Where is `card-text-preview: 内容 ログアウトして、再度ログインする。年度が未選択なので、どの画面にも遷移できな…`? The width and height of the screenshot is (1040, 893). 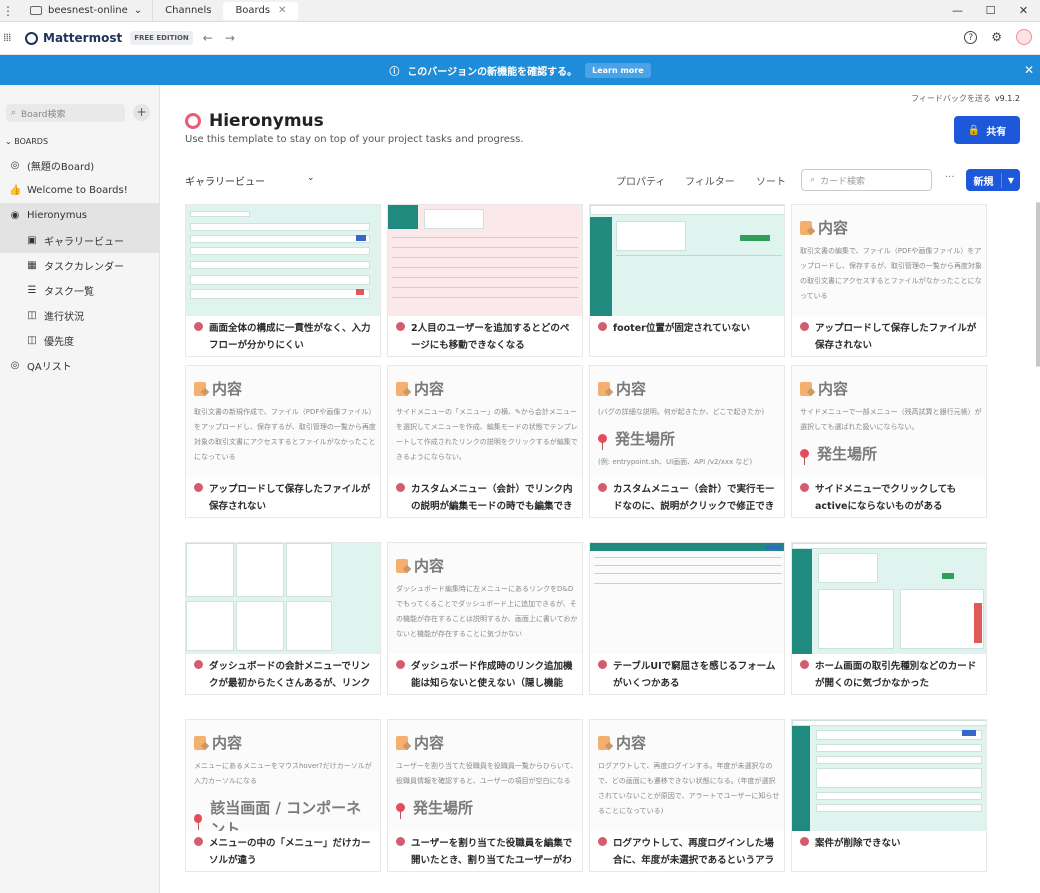
card-text-preview: 内容 ログアウトして、再度ログインする。年度が未選択なので、どの画面にも遷移できな… is located at coordinates (687, 775).